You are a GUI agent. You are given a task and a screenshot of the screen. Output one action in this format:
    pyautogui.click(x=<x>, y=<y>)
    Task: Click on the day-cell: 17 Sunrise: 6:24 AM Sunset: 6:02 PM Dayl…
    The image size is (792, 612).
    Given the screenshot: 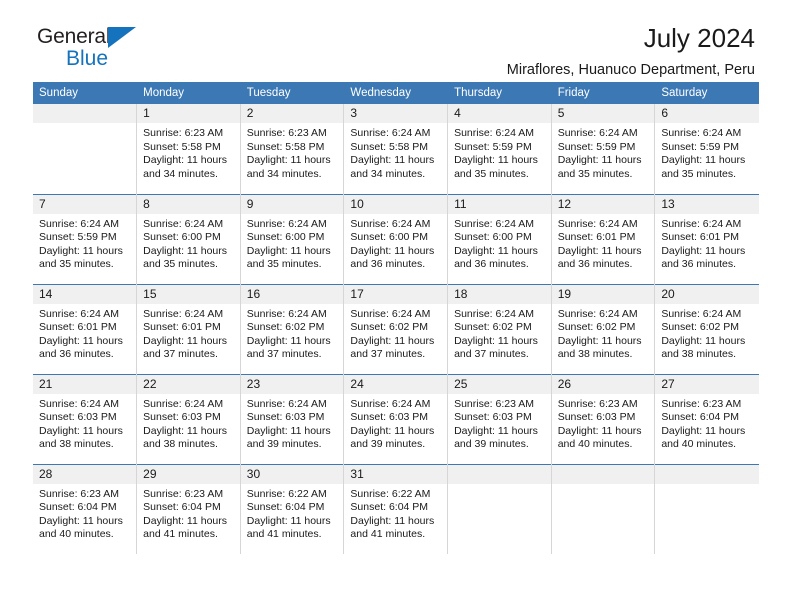 What is the action you would take?
    pyautogui.click(x=396, y=328)
    